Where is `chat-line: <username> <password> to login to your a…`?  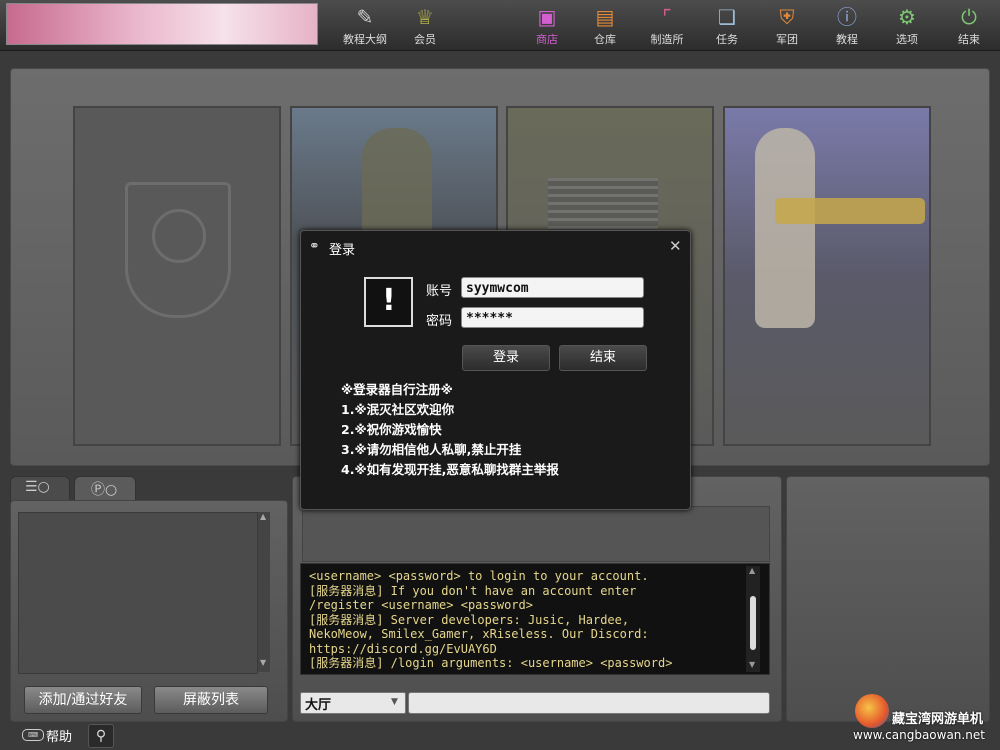 chat-line: <username> <password> to login to your a… is located at coordinates (479, 576).